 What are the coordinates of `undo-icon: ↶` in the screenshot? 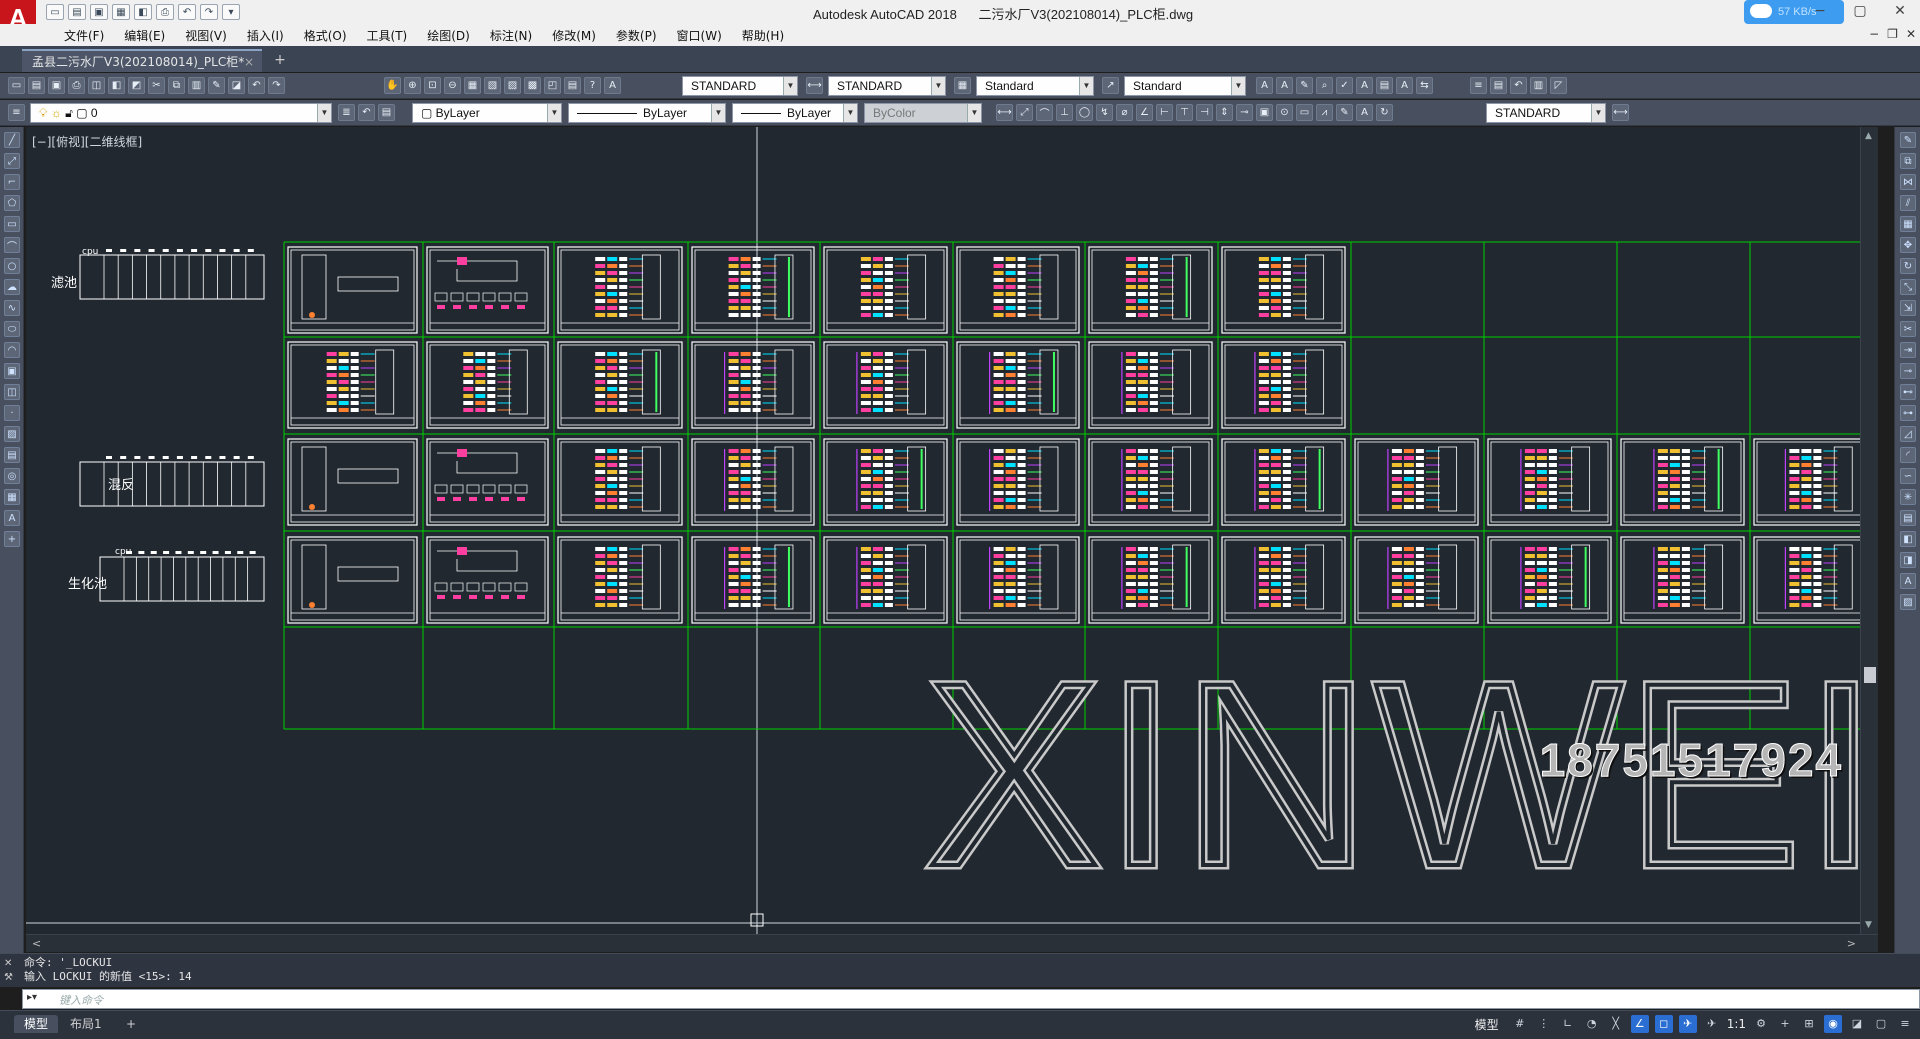 It's located at (187, 12).